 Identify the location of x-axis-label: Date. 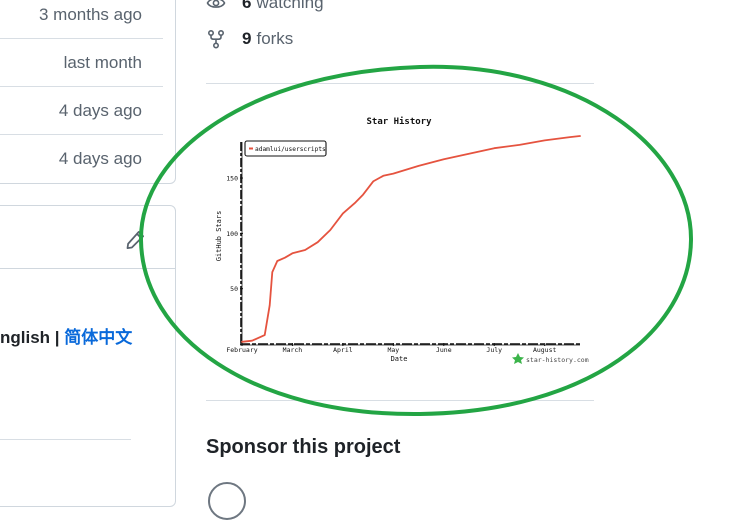
(399, 359).